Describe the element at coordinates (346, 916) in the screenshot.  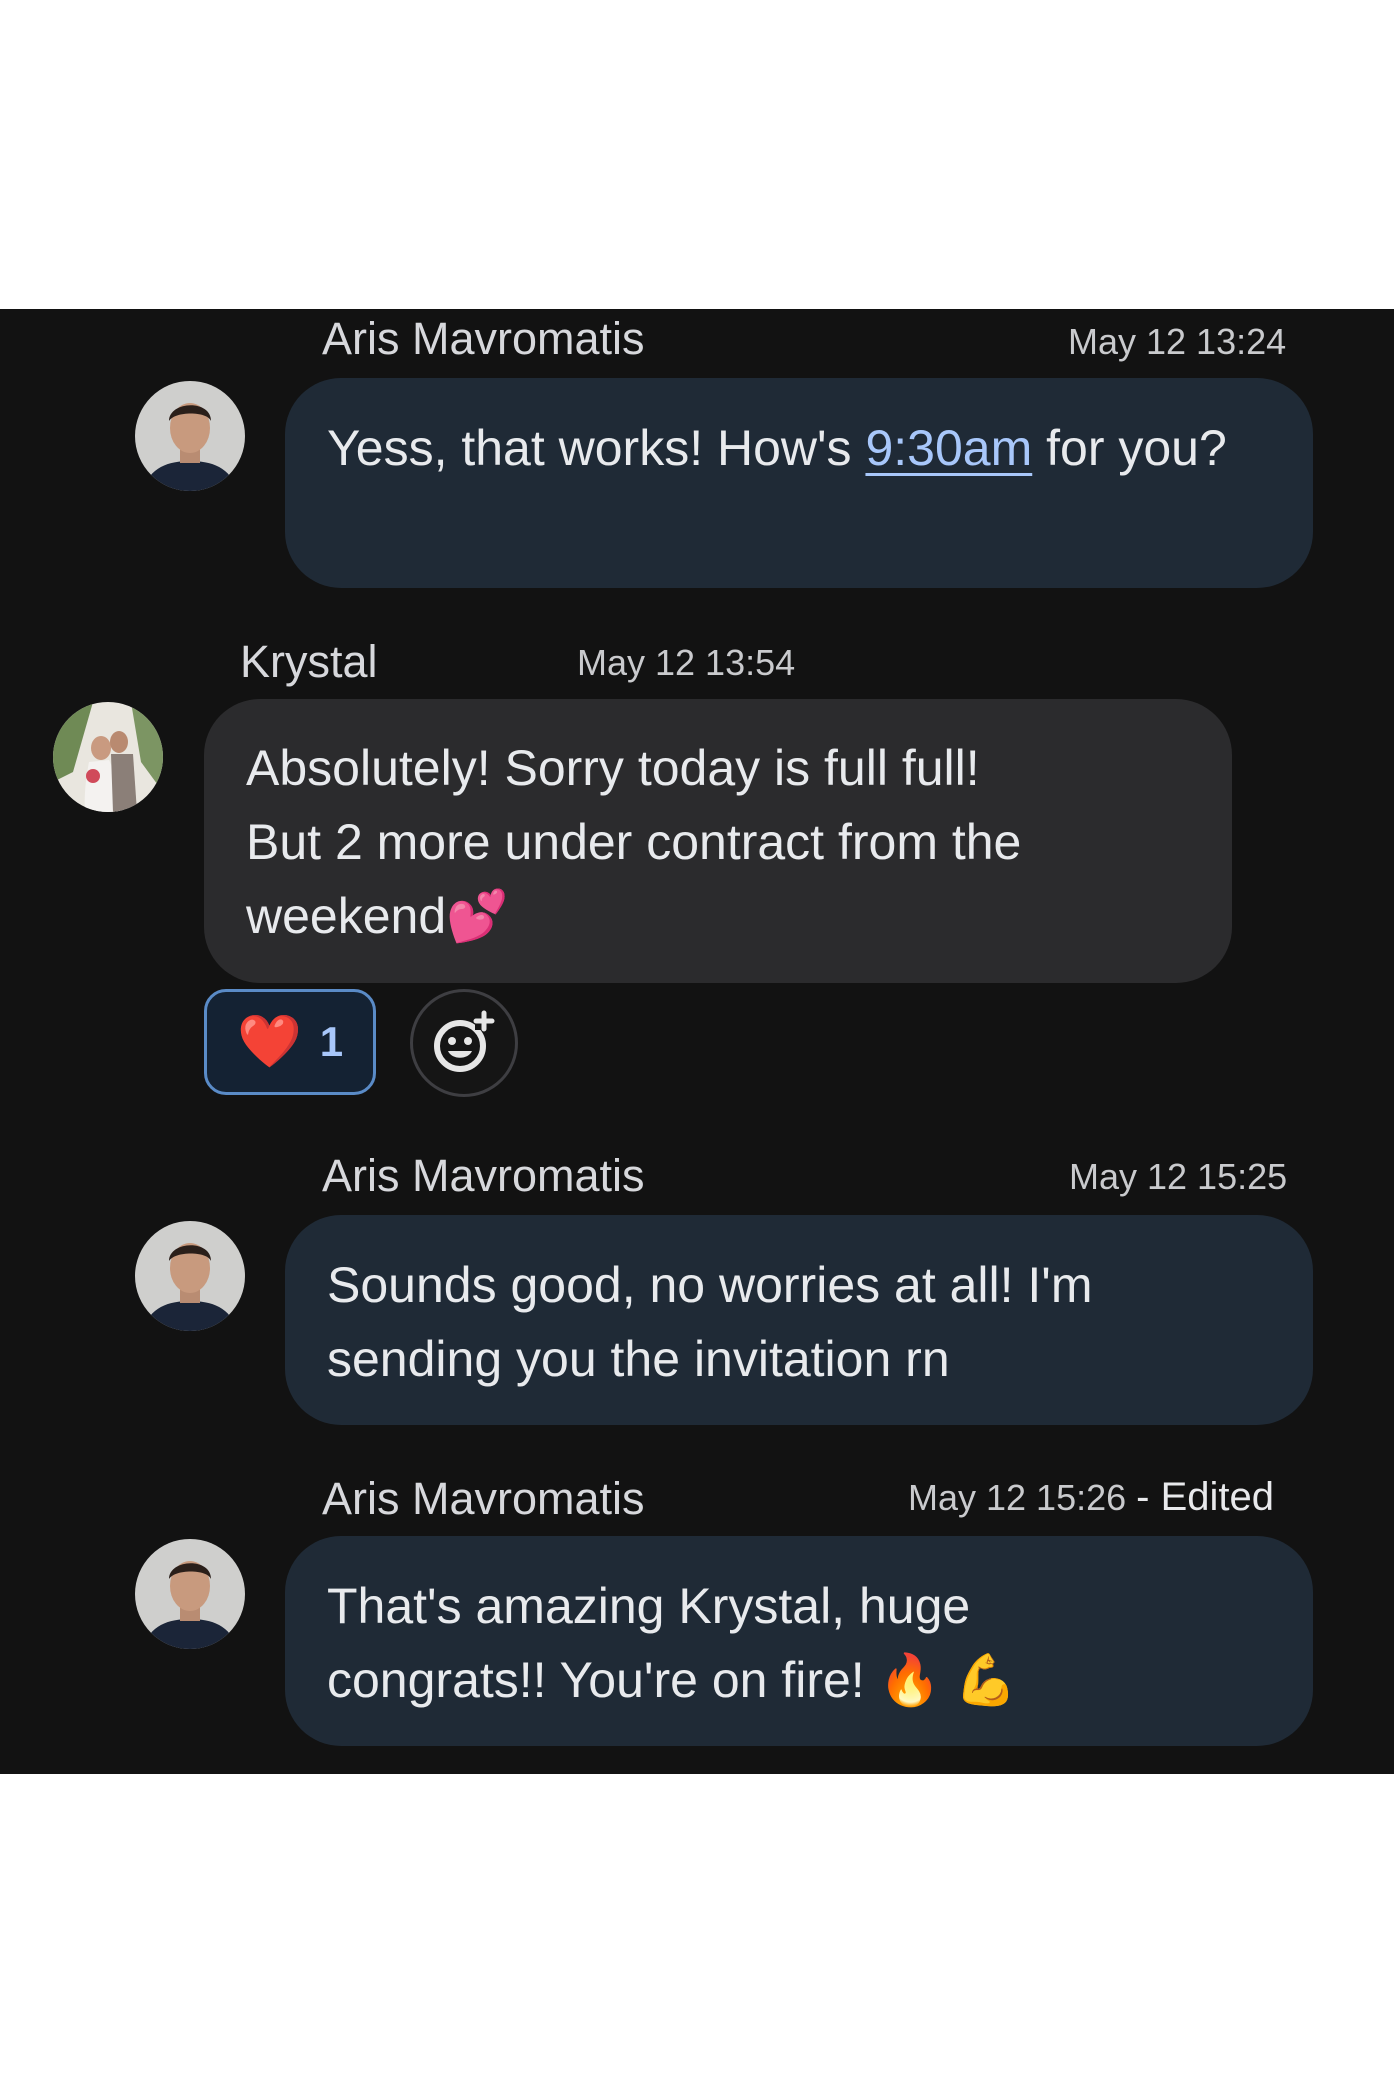
I see `message-line: weekend` at that location.